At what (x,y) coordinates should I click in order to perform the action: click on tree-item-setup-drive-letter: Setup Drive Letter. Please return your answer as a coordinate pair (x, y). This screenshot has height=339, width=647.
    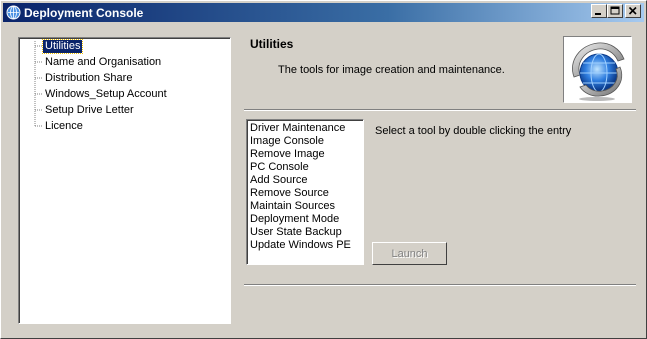
    Looking at the image, I should click on (89, 110).